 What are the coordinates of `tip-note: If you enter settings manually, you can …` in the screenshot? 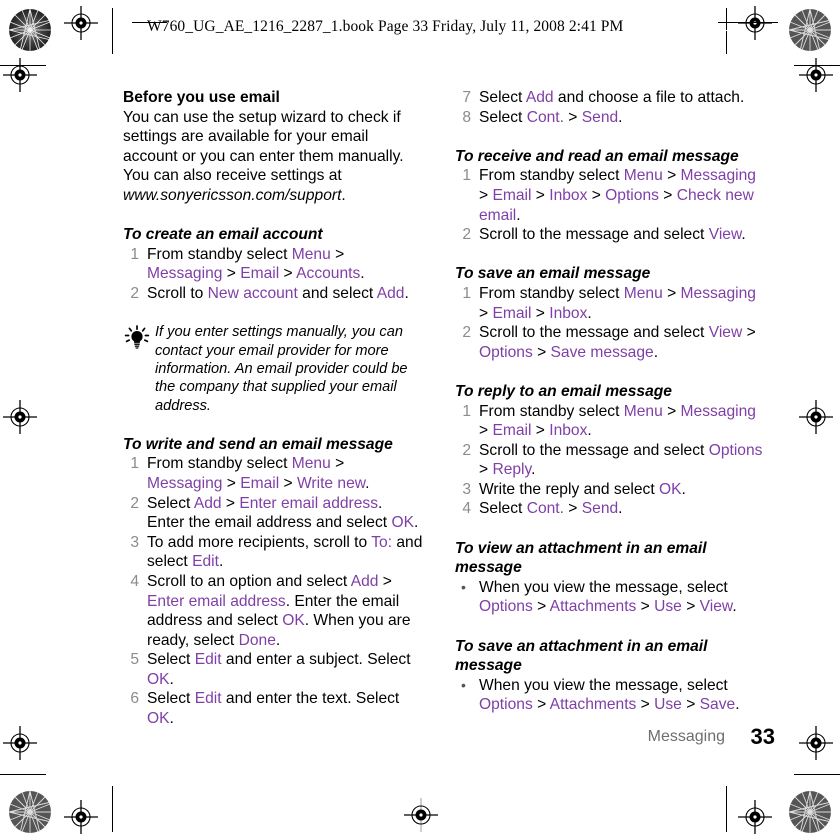 It's located at (273, 369).